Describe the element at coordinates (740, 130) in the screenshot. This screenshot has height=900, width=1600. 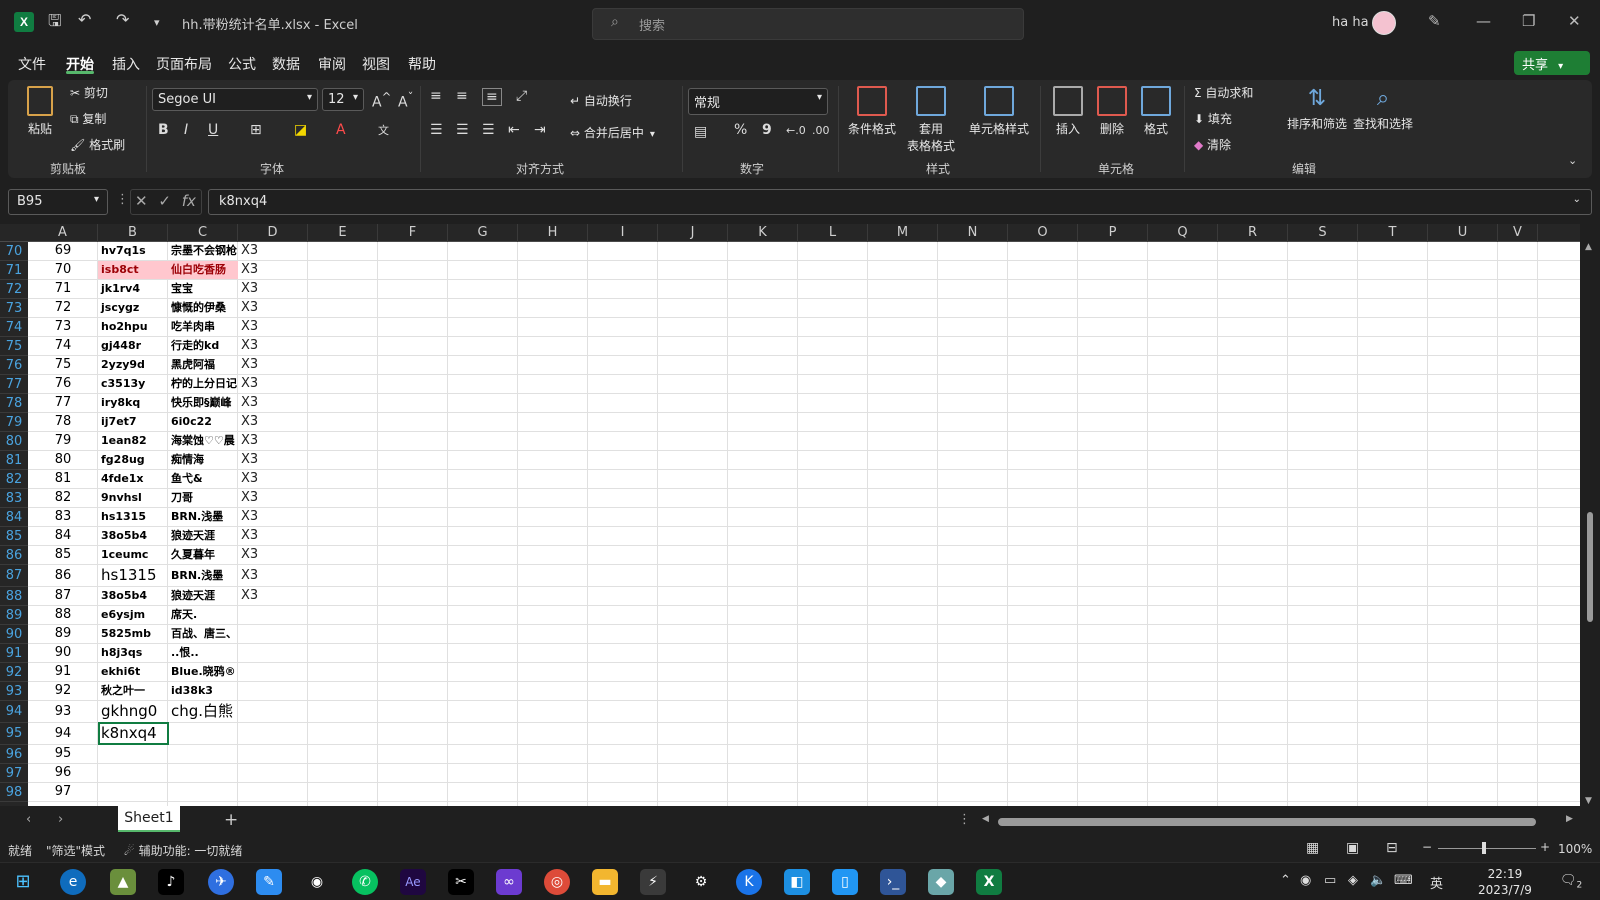
I see `percent-button: %` at that location.